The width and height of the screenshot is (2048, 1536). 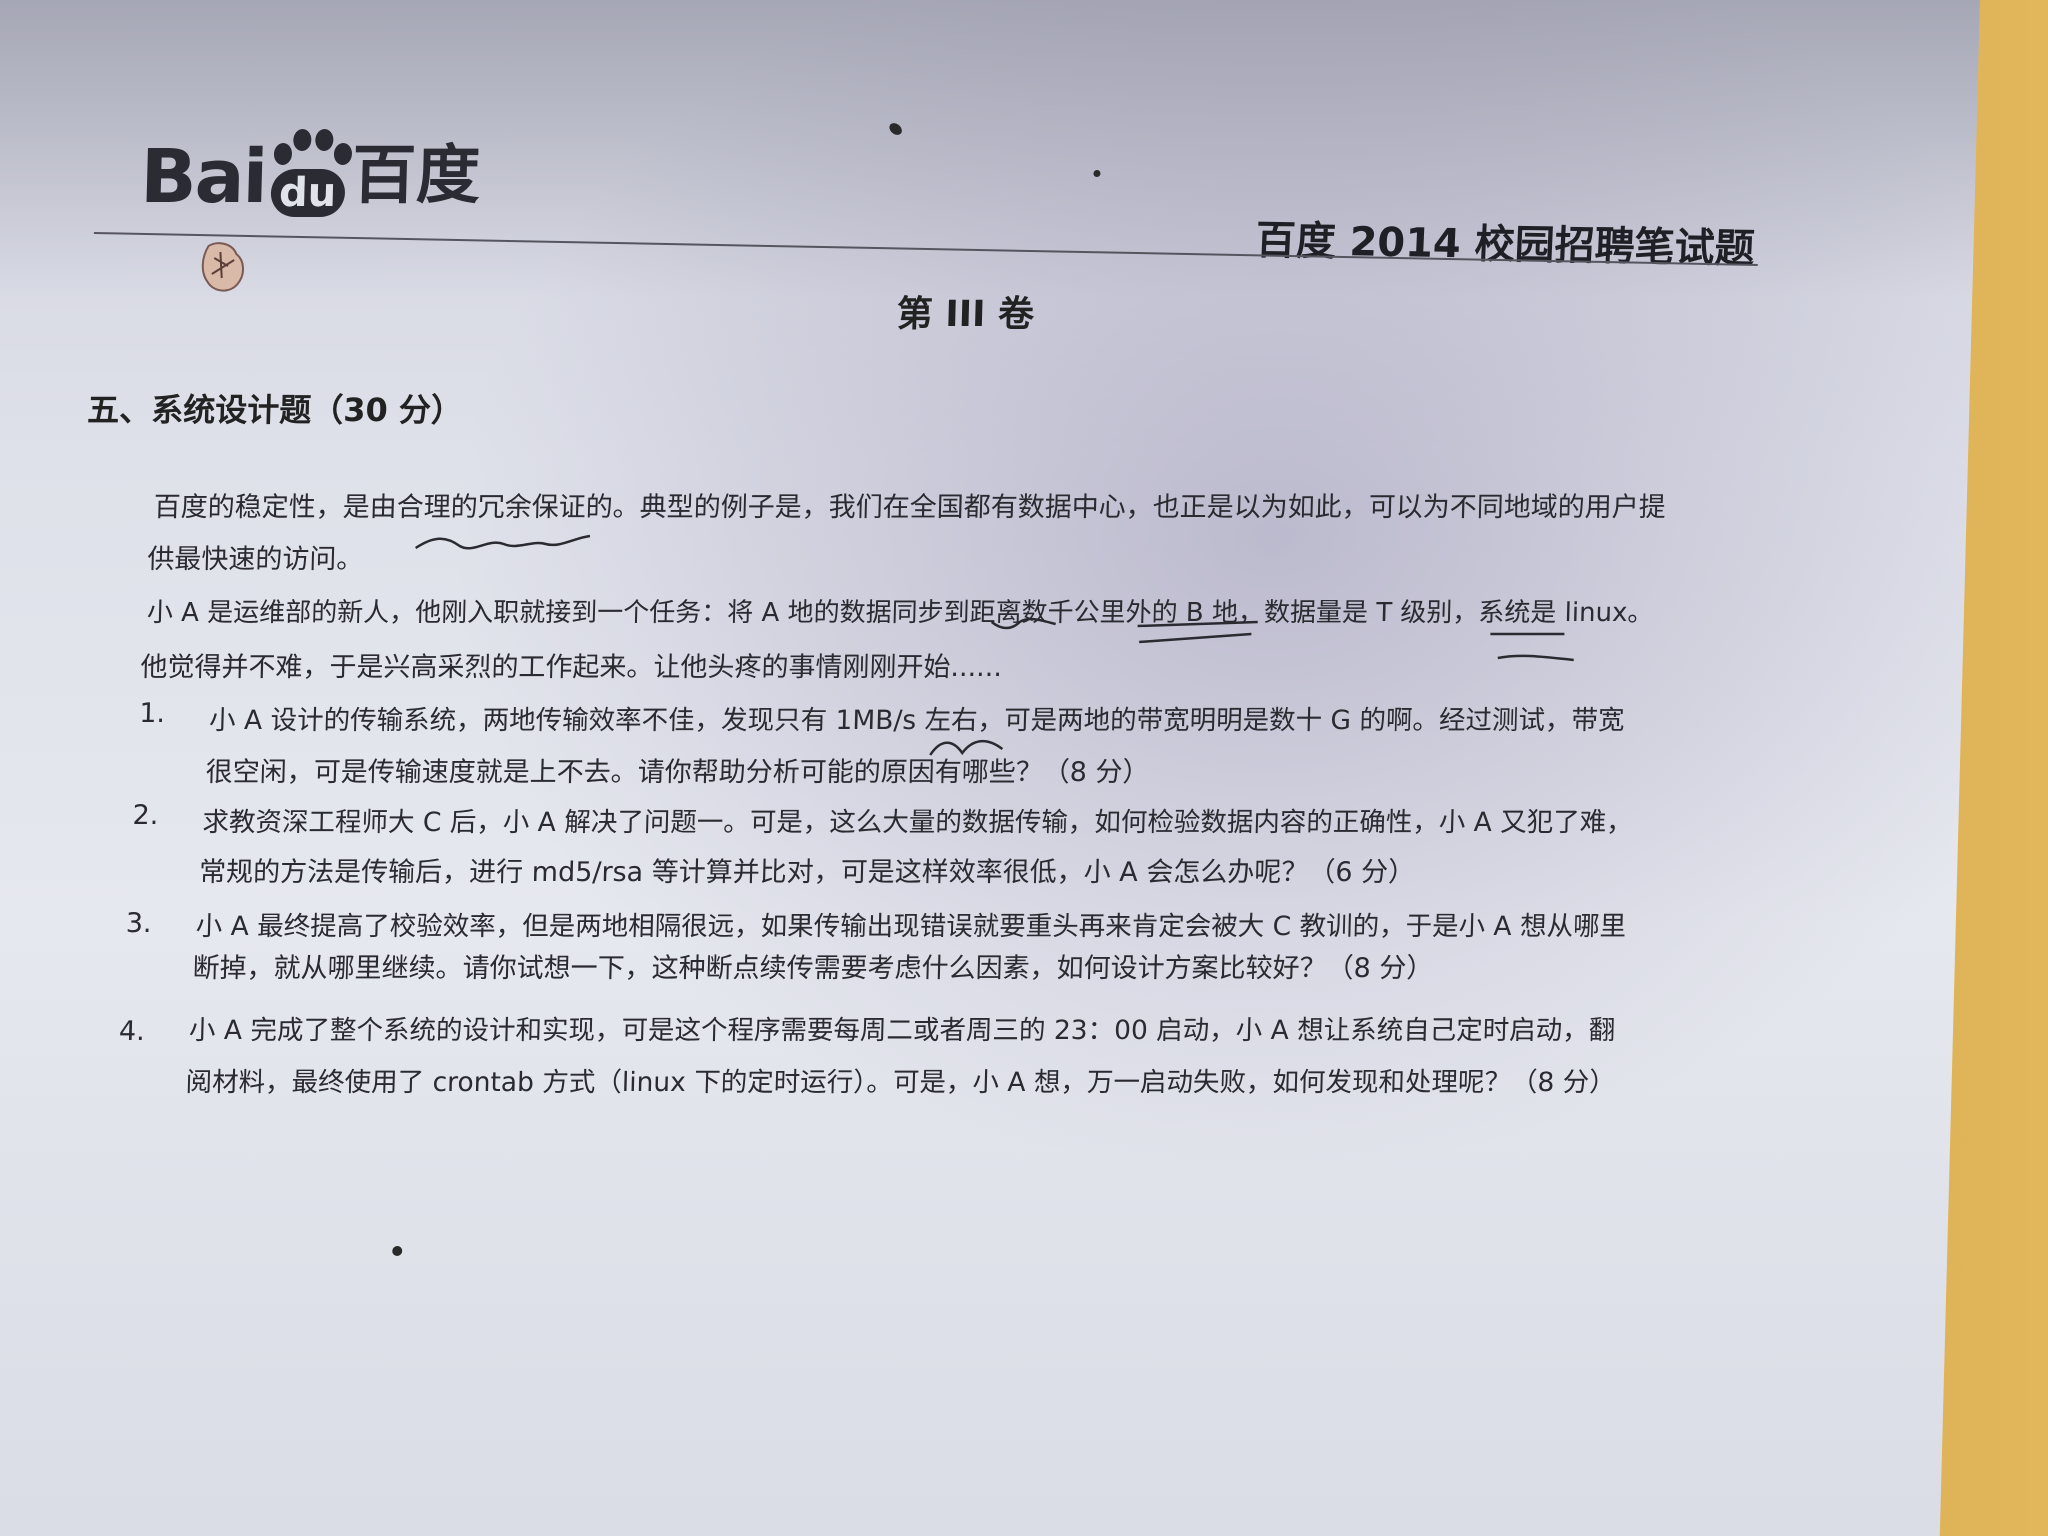 I want to click on volume-title: 第 III 卷, so click(x=965, y=314).